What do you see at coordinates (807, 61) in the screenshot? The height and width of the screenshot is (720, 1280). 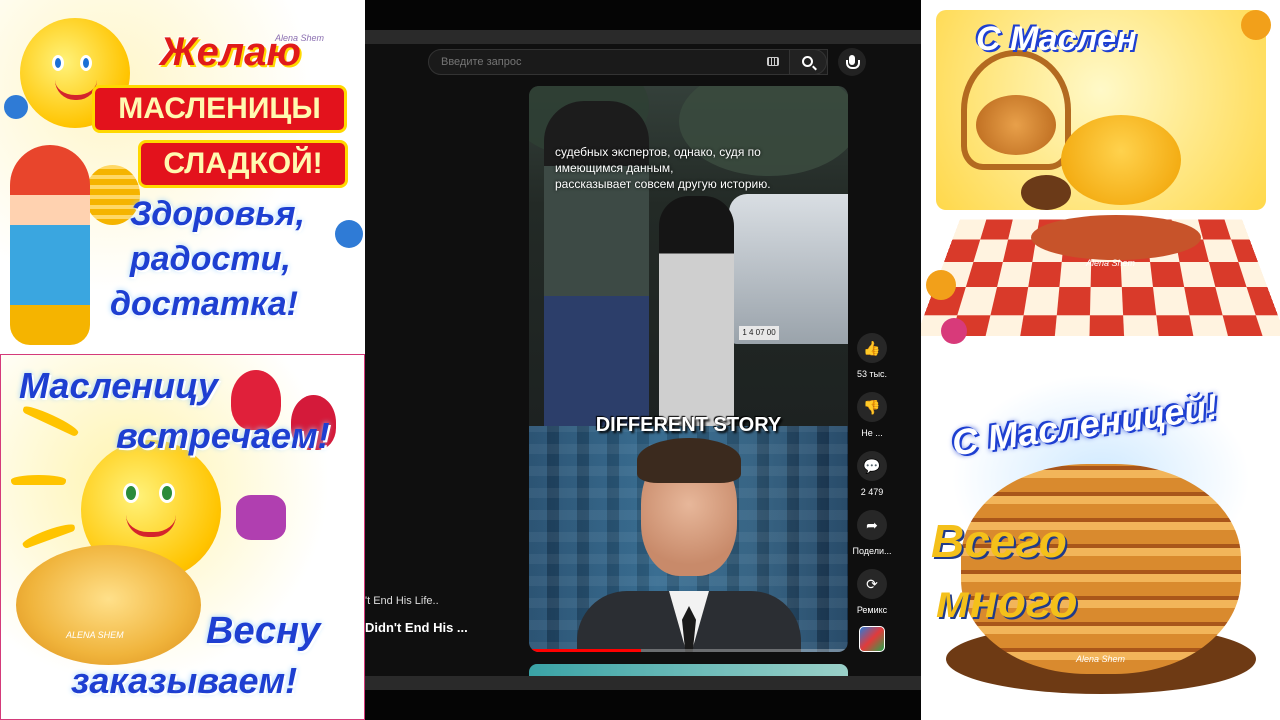 I see `search-icon` at bounding box center [807, 61].